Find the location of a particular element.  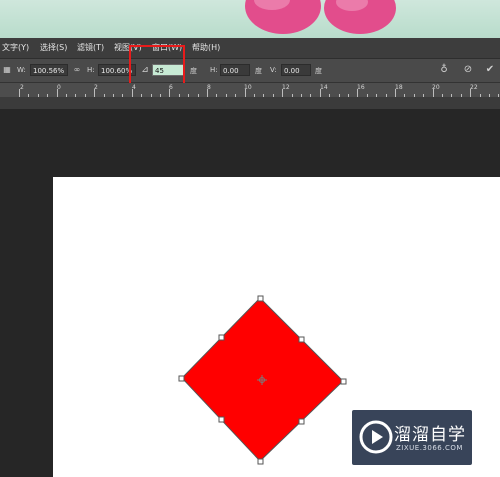

angle-unit-label: 度 is located at coordinates (193, 71).